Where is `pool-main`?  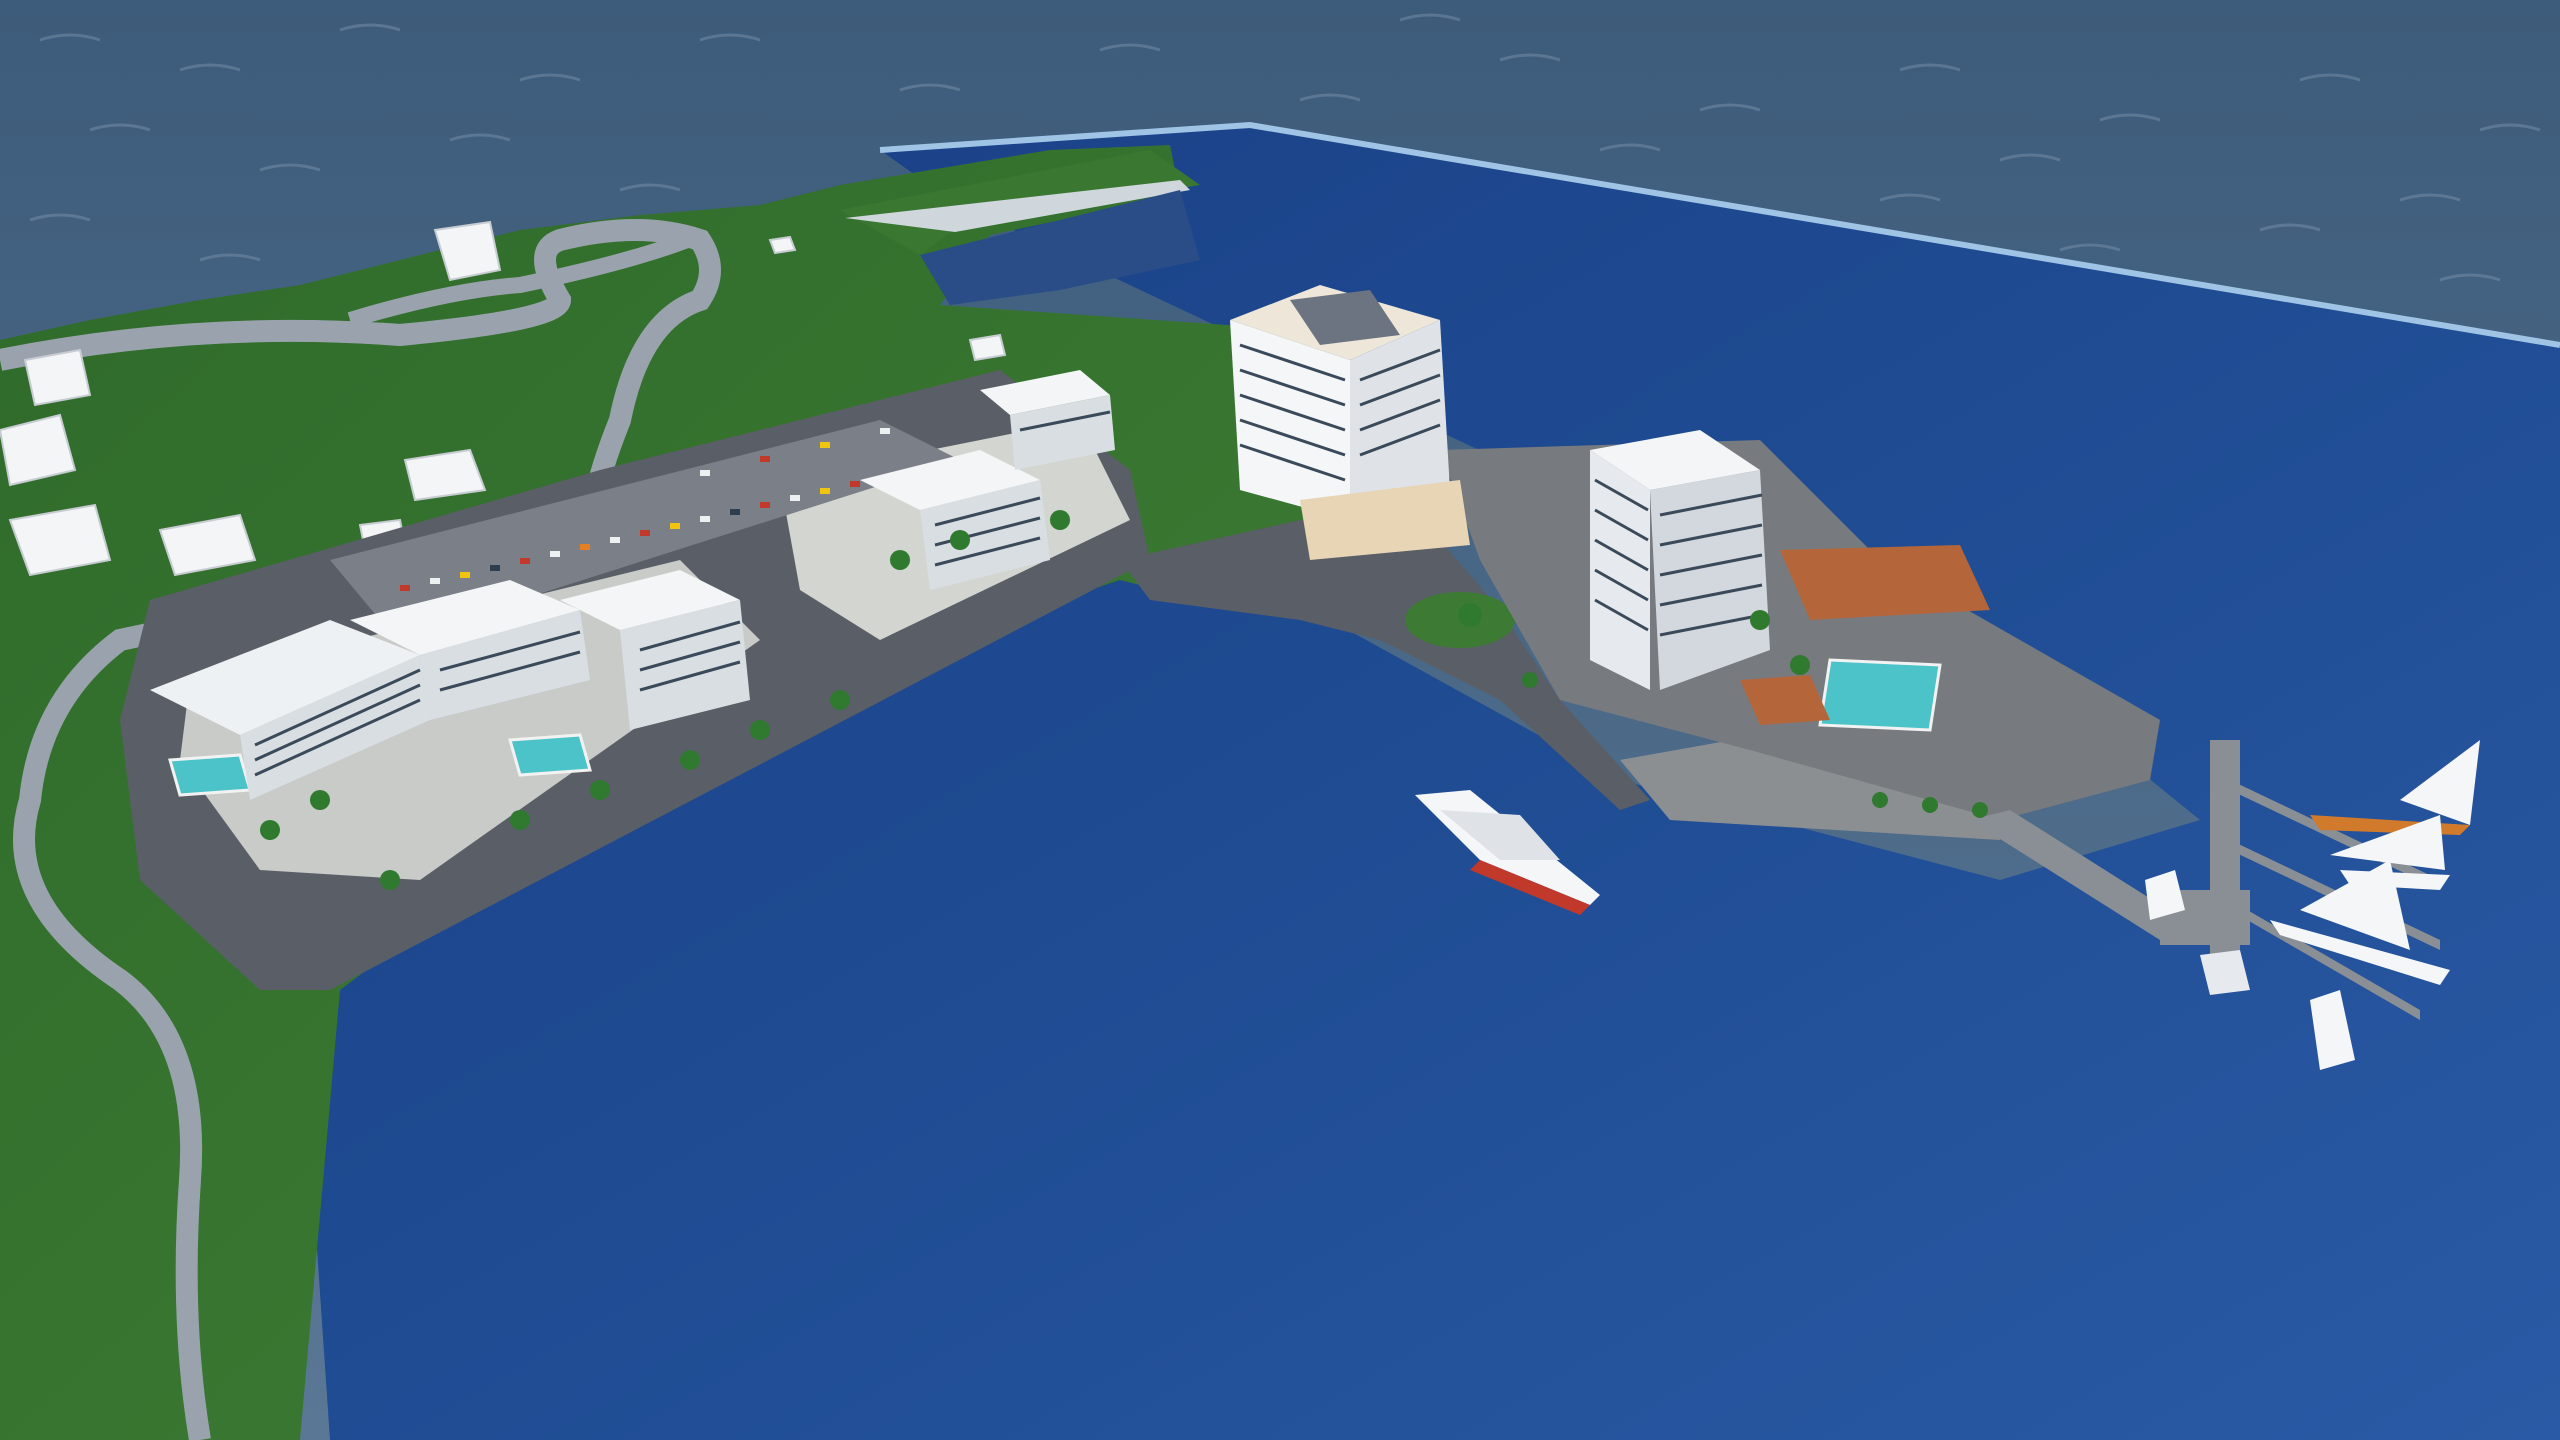
pool-main is located at coordinates (1880, 695).